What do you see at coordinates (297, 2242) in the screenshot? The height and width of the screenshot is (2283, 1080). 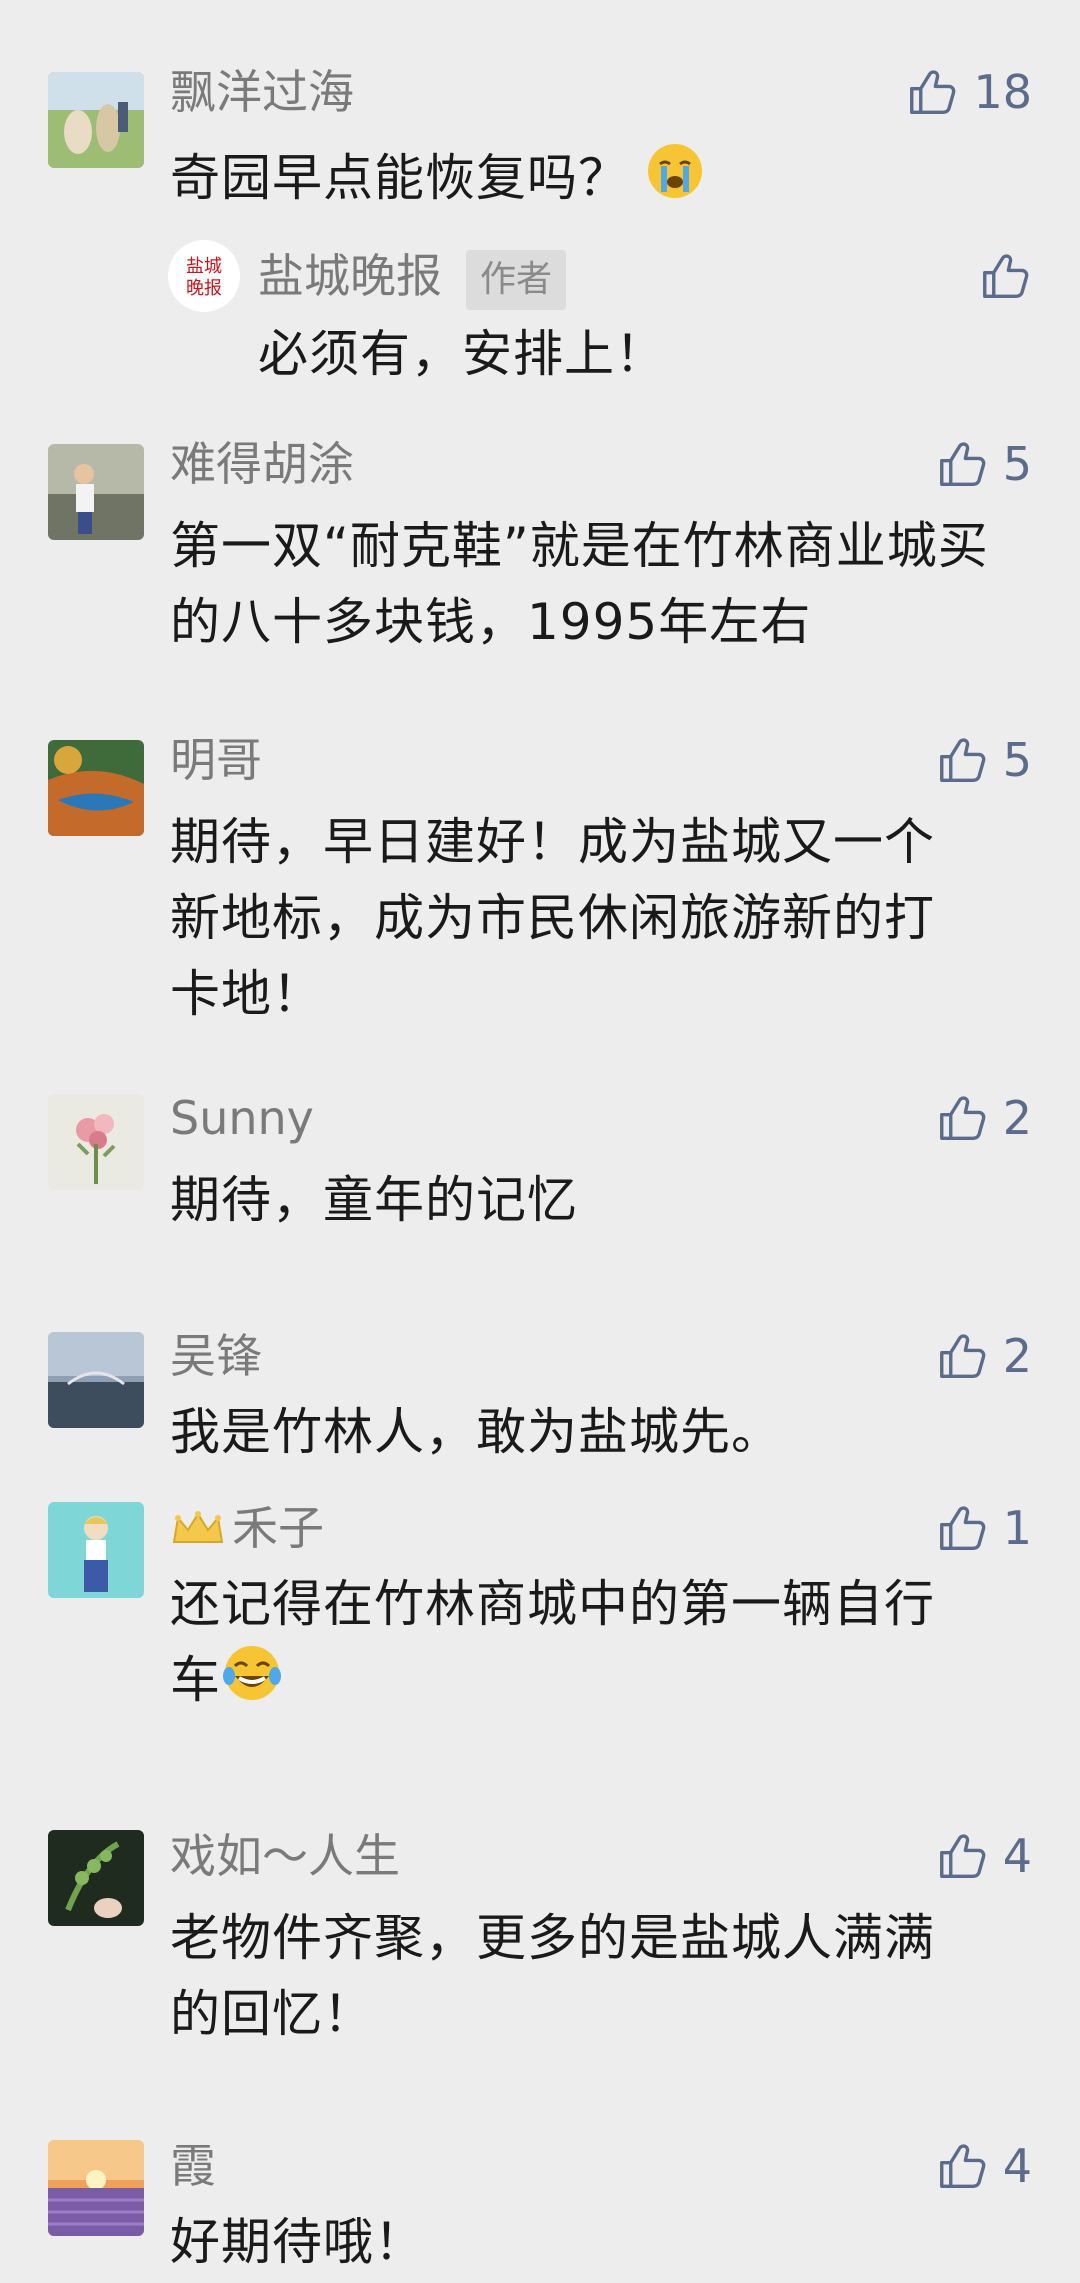 I see `comment-text: 好期待哦！` at bounding box center [297, 2242].